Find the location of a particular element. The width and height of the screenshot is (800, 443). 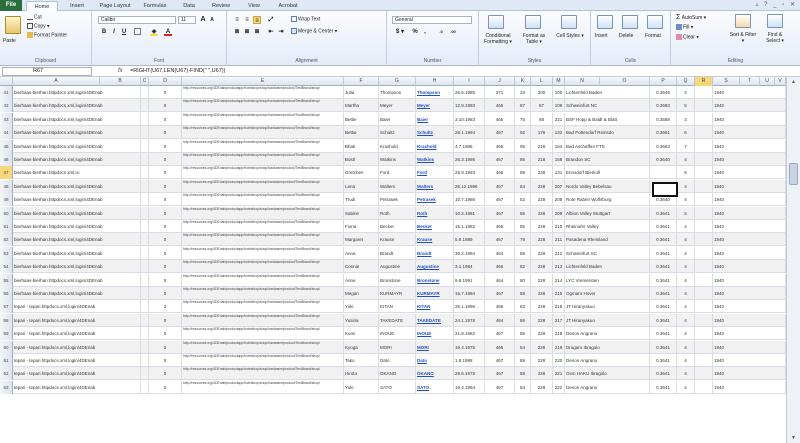

cell-n2: 10.7.1986 is located at coordinates (469, 200).